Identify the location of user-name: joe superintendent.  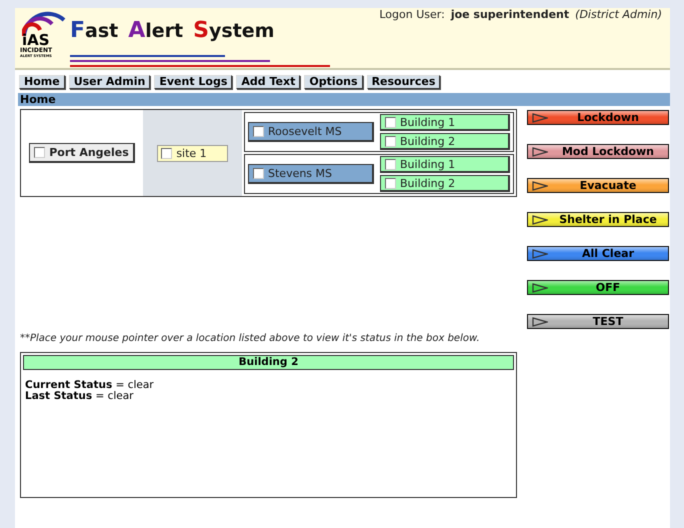
(510, 14).